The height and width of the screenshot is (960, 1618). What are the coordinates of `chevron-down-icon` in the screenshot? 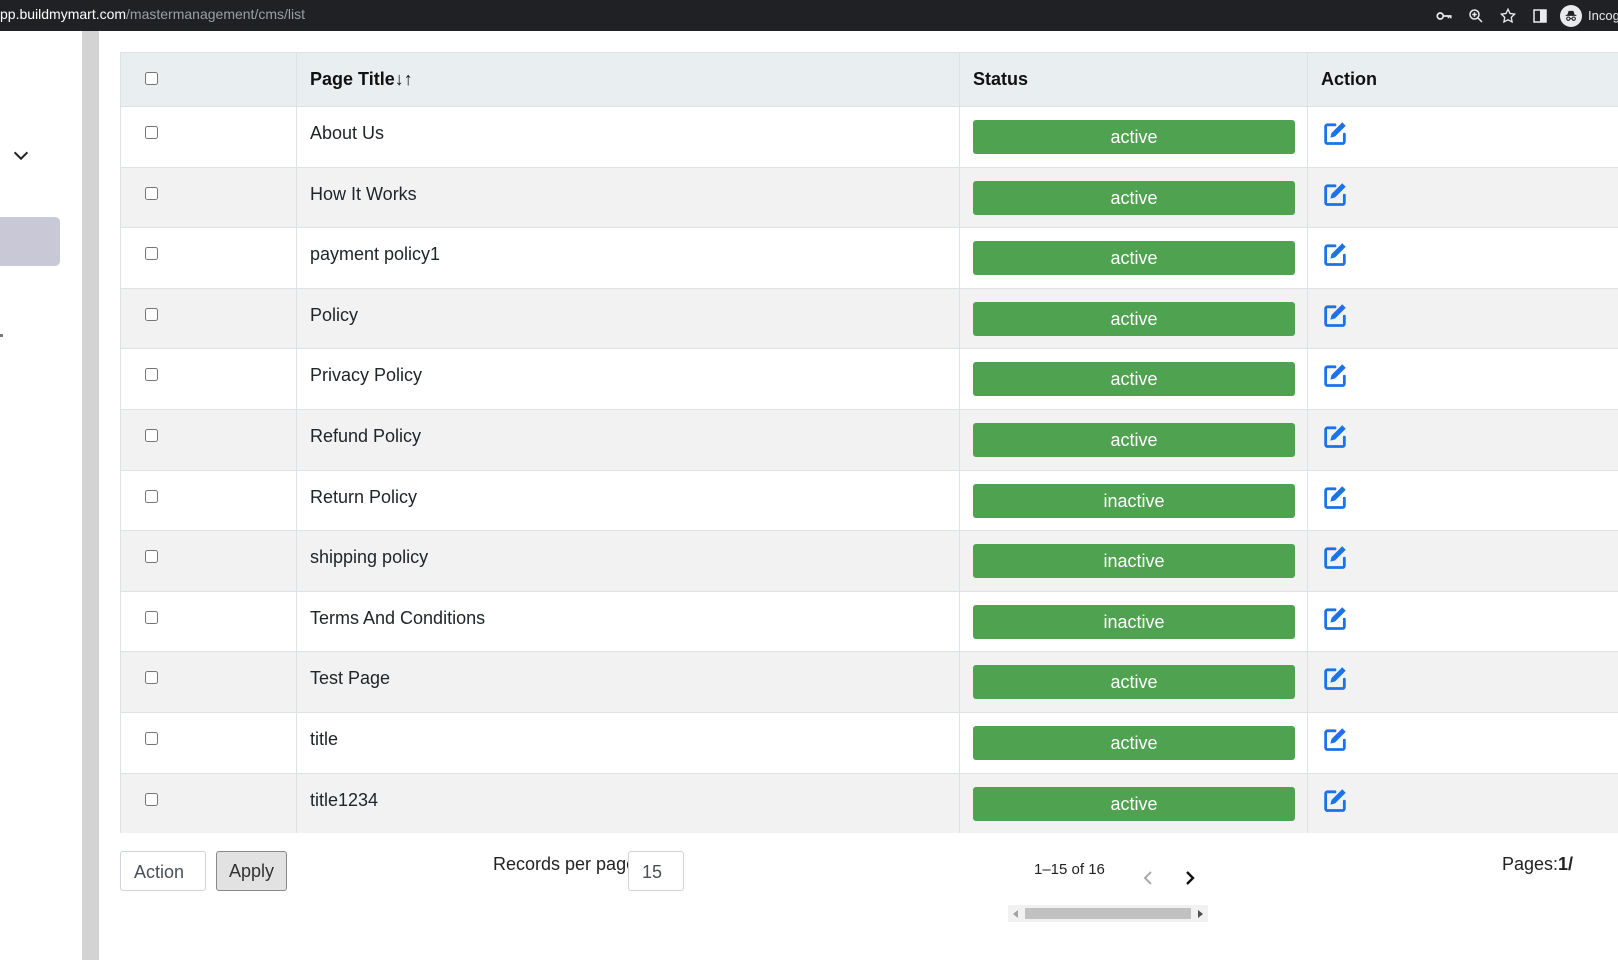 It's located at (21, 156).